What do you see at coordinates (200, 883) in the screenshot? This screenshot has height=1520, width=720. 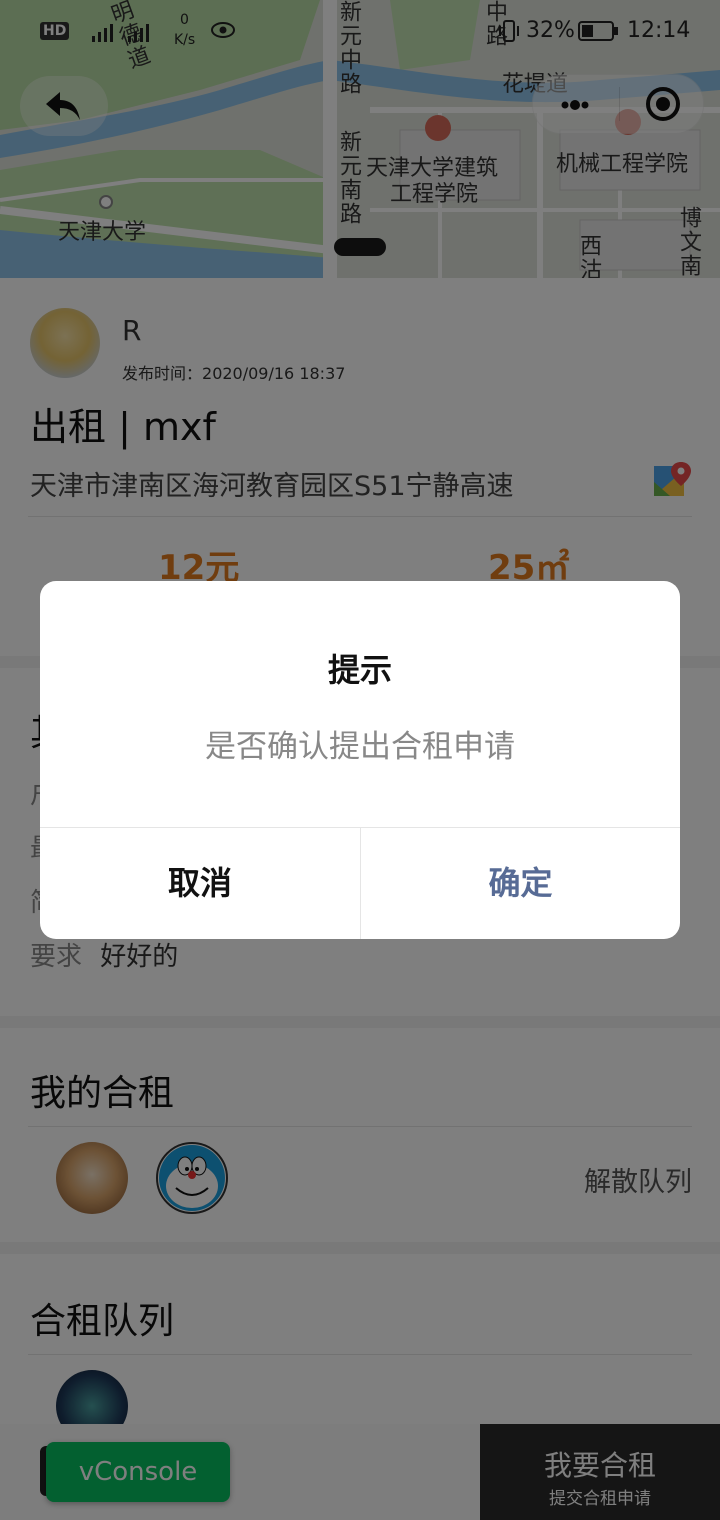 I see `dialog-cancel-button: 取消` at bounding box center [200, 883].